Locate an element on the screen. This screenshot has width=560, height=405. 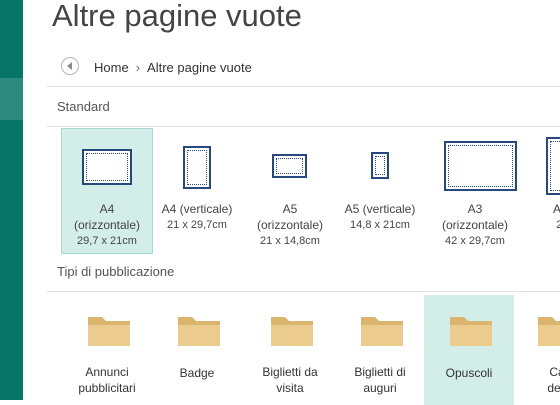
breadcrumb-home: Home is located at coordinates (111, 67).